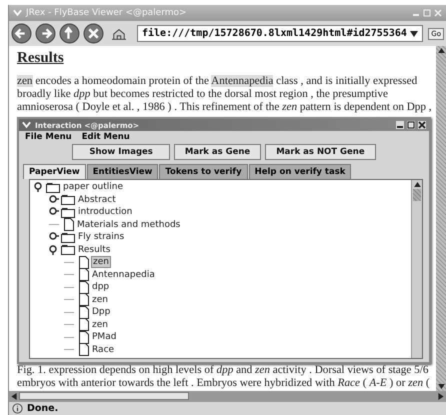 This screenshot has height=415, width=446. Describe the element at coordinates (69, 33) in the screenshot. I see `reload-icon` at that location.